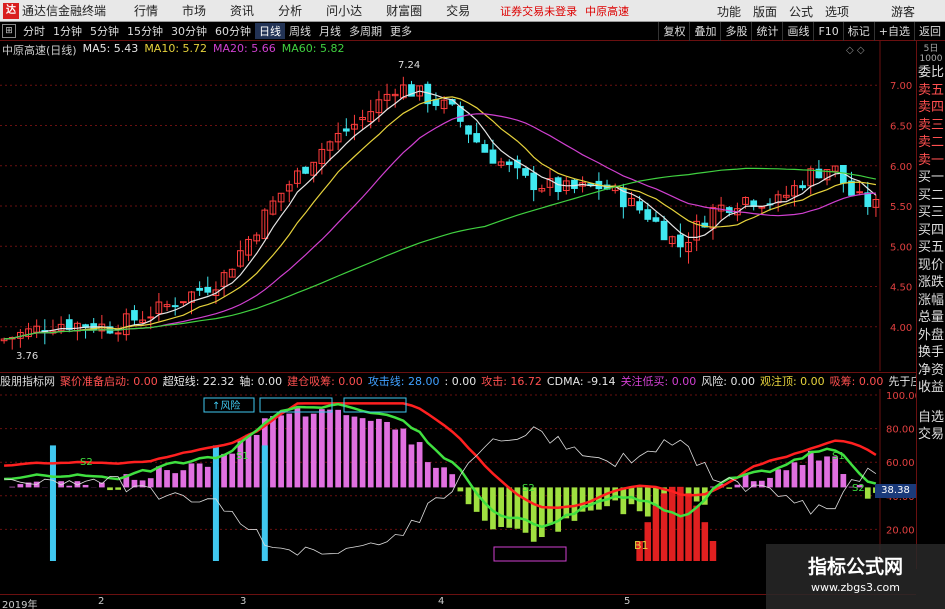 The image size is (945, 609). What do you see at coordinates (176, 48) in the screenshot?
I see `ma10-value: MA10: 5.72` at bounding box center [176, 48].